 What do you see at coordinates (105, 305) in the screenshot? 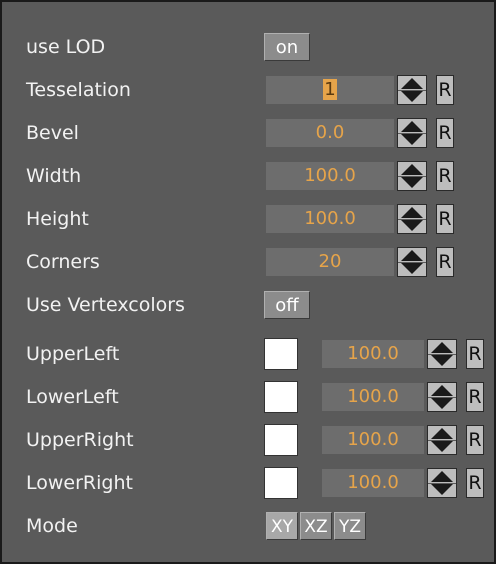
I see `use-vertexcolors-label: Use Vertexcolors` at bounding box center [105, 305].